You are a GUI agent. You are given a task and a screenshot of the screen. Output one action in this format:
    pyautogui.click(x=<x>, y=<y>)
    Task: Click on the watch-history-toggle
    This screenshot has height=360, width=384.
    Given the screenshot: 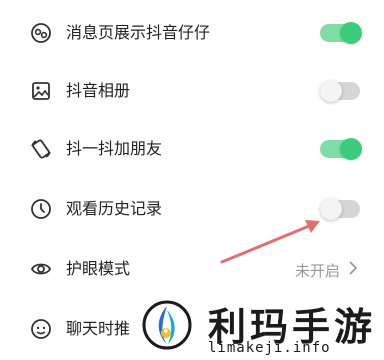 What is the action you would take?
    pyautogui.click(x=340, y=209)
    